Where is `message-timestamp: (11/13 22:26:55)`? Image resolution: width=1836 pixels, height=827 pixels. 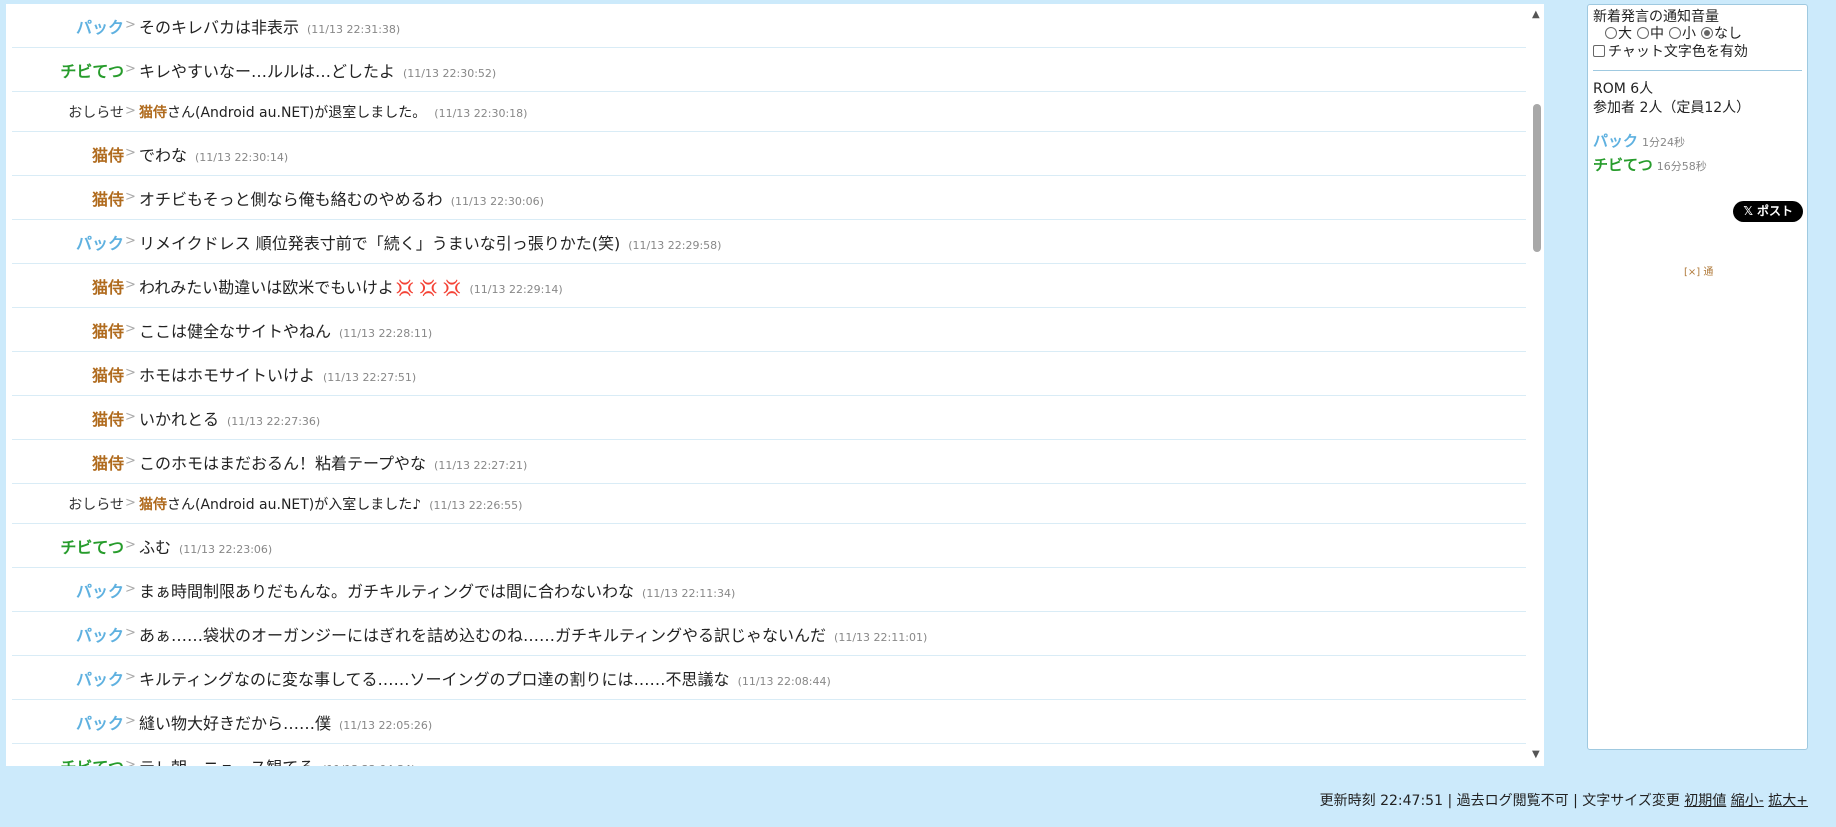 message-timestamp: (11/13 22:26:55) is located at coordinates (476, 505).